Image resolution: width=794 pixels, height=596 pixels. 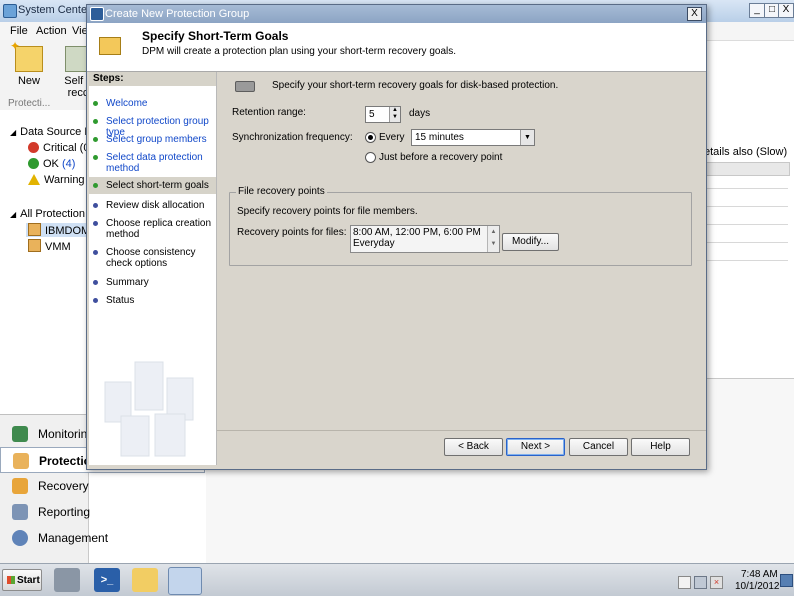 What do you see at coordinates (34, 179) in the screenshot?
I see `warning-icon` at bounding box center [34, 179].